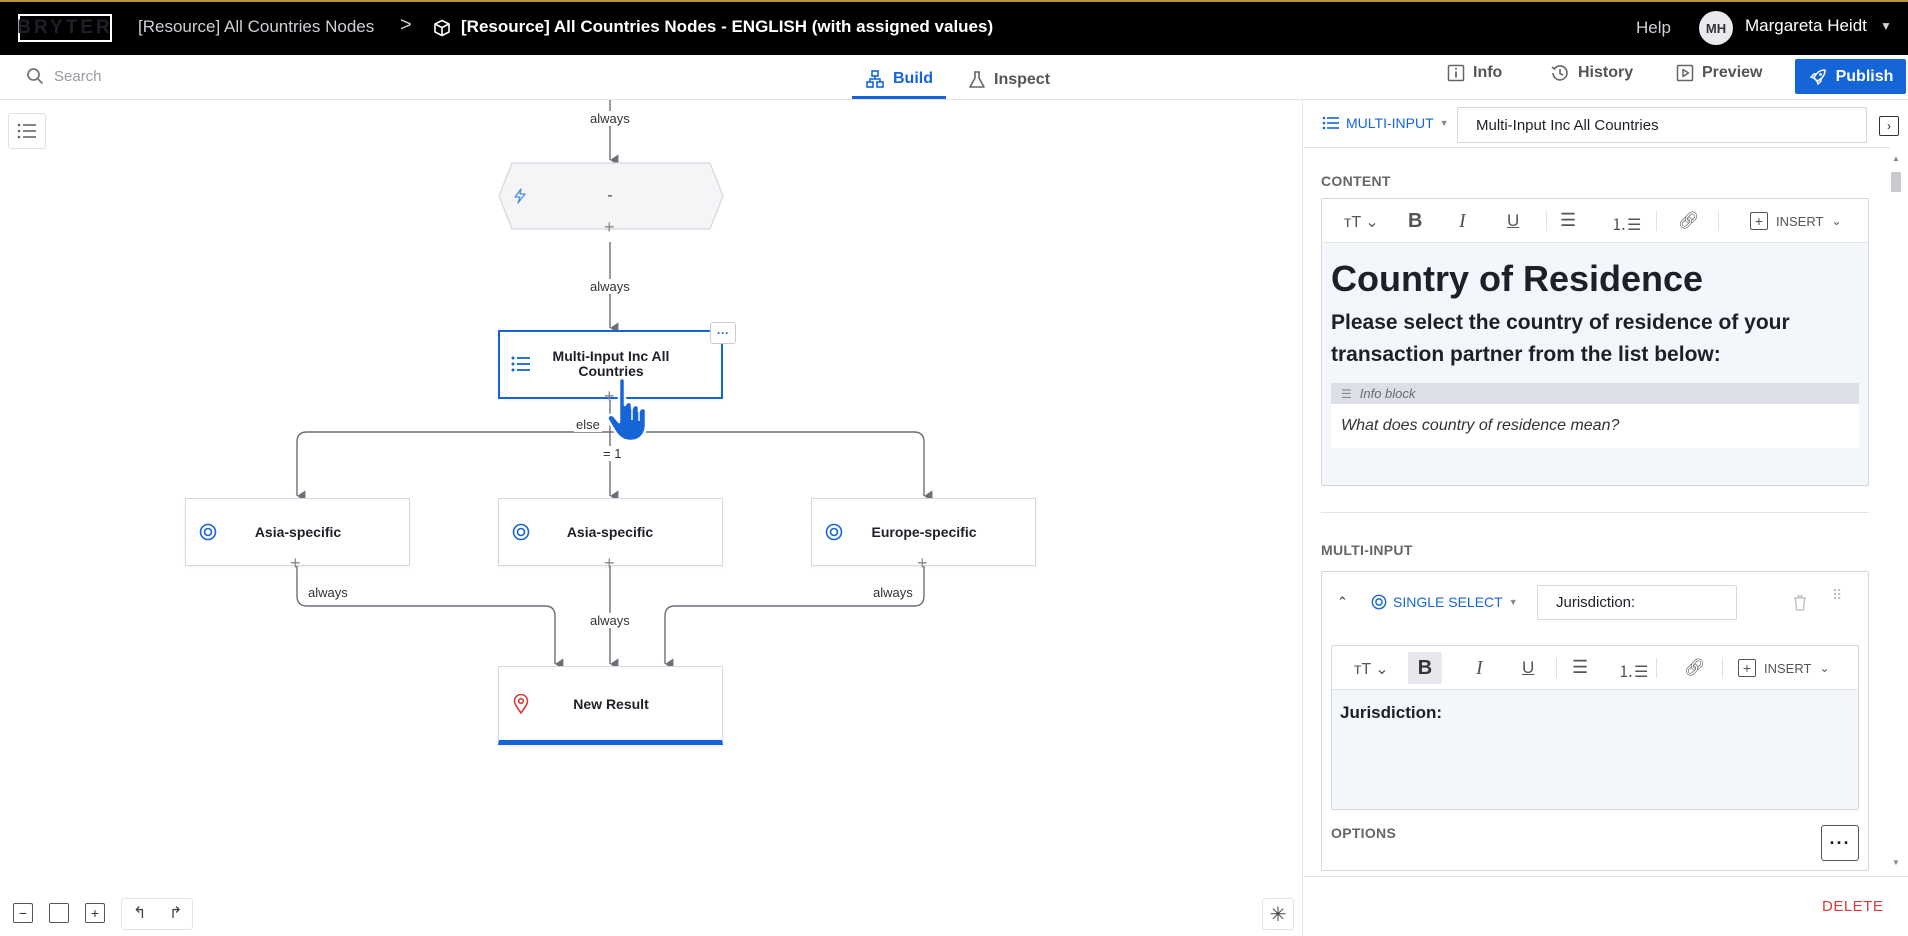  What do you see at coordinates (1852, 906) in the screenshot?
I see `delete-button: DELETE` at bounding box center [1852, 906].